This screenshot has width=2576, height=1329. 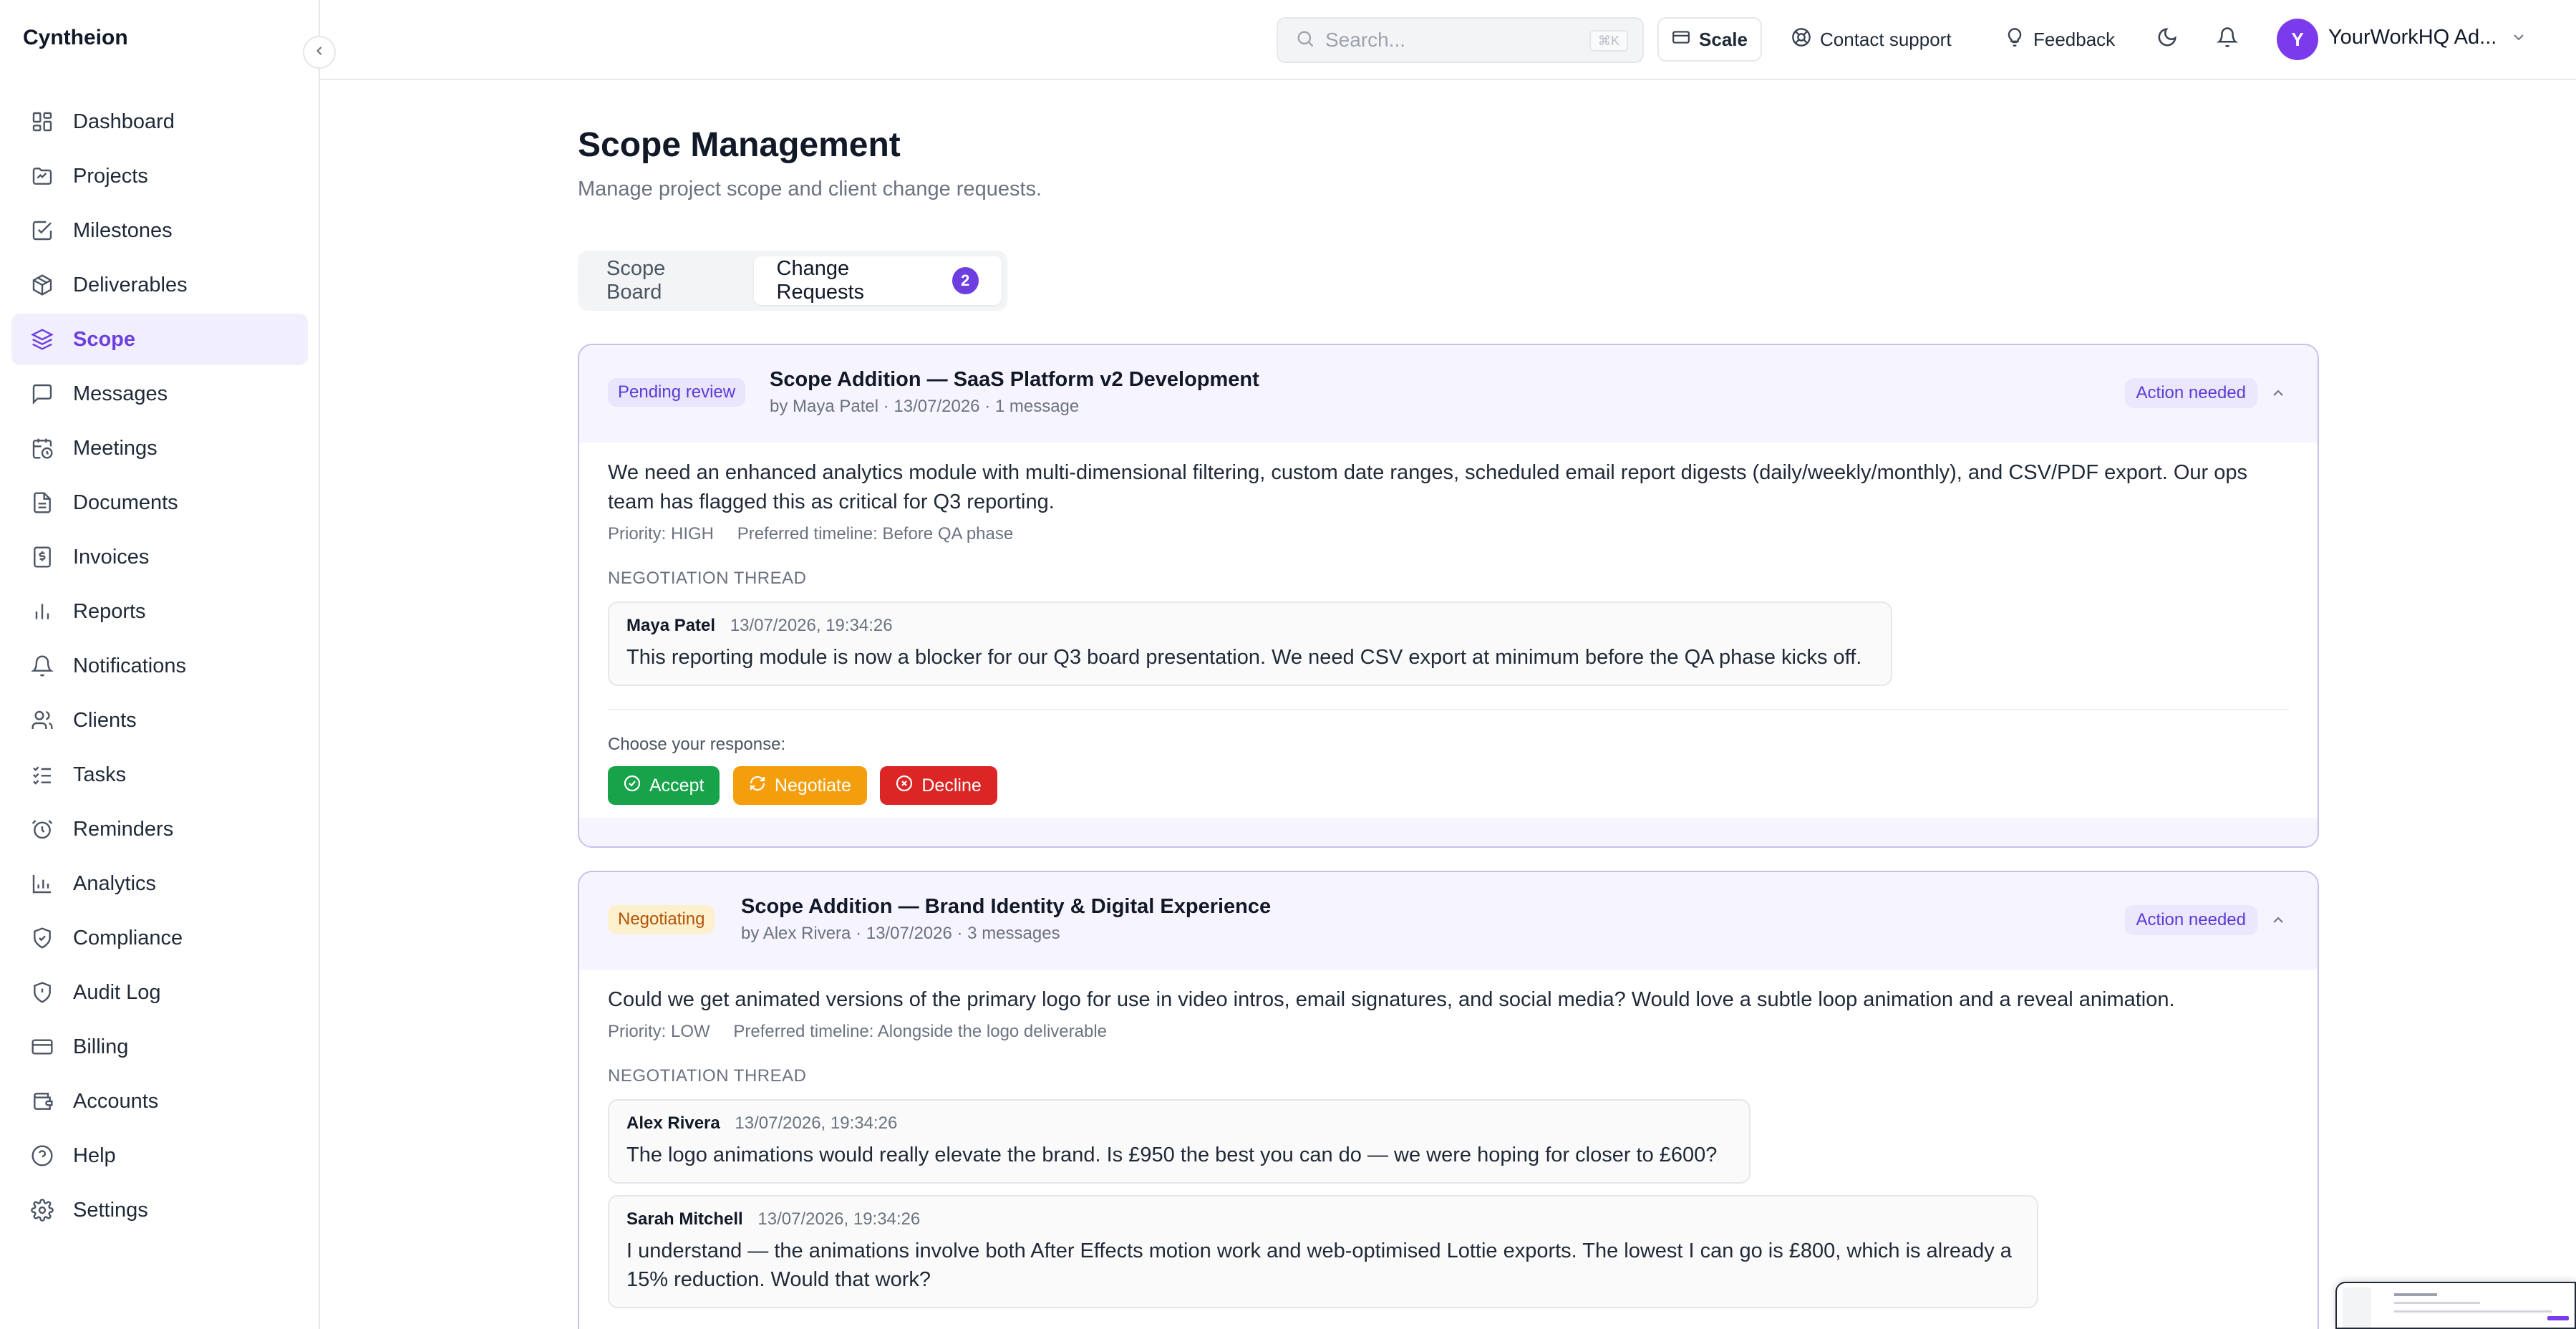 What do you see at coordinates (739, 145) in the screenshot?
I see `page-title: Scope Management` at bounding box center [739, 145].